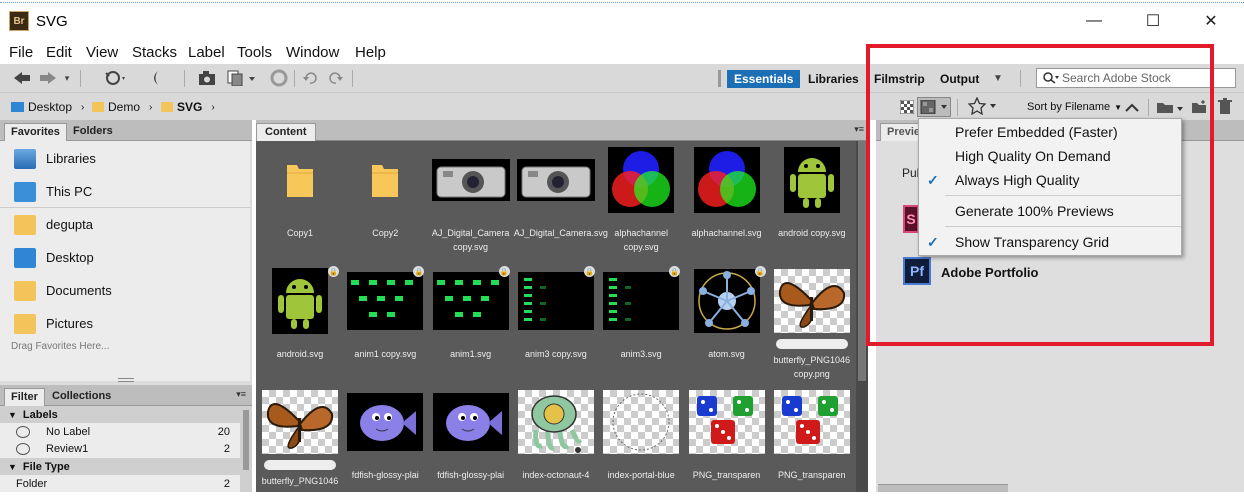  I want to click on menu-label: Label, so click(206, 52).